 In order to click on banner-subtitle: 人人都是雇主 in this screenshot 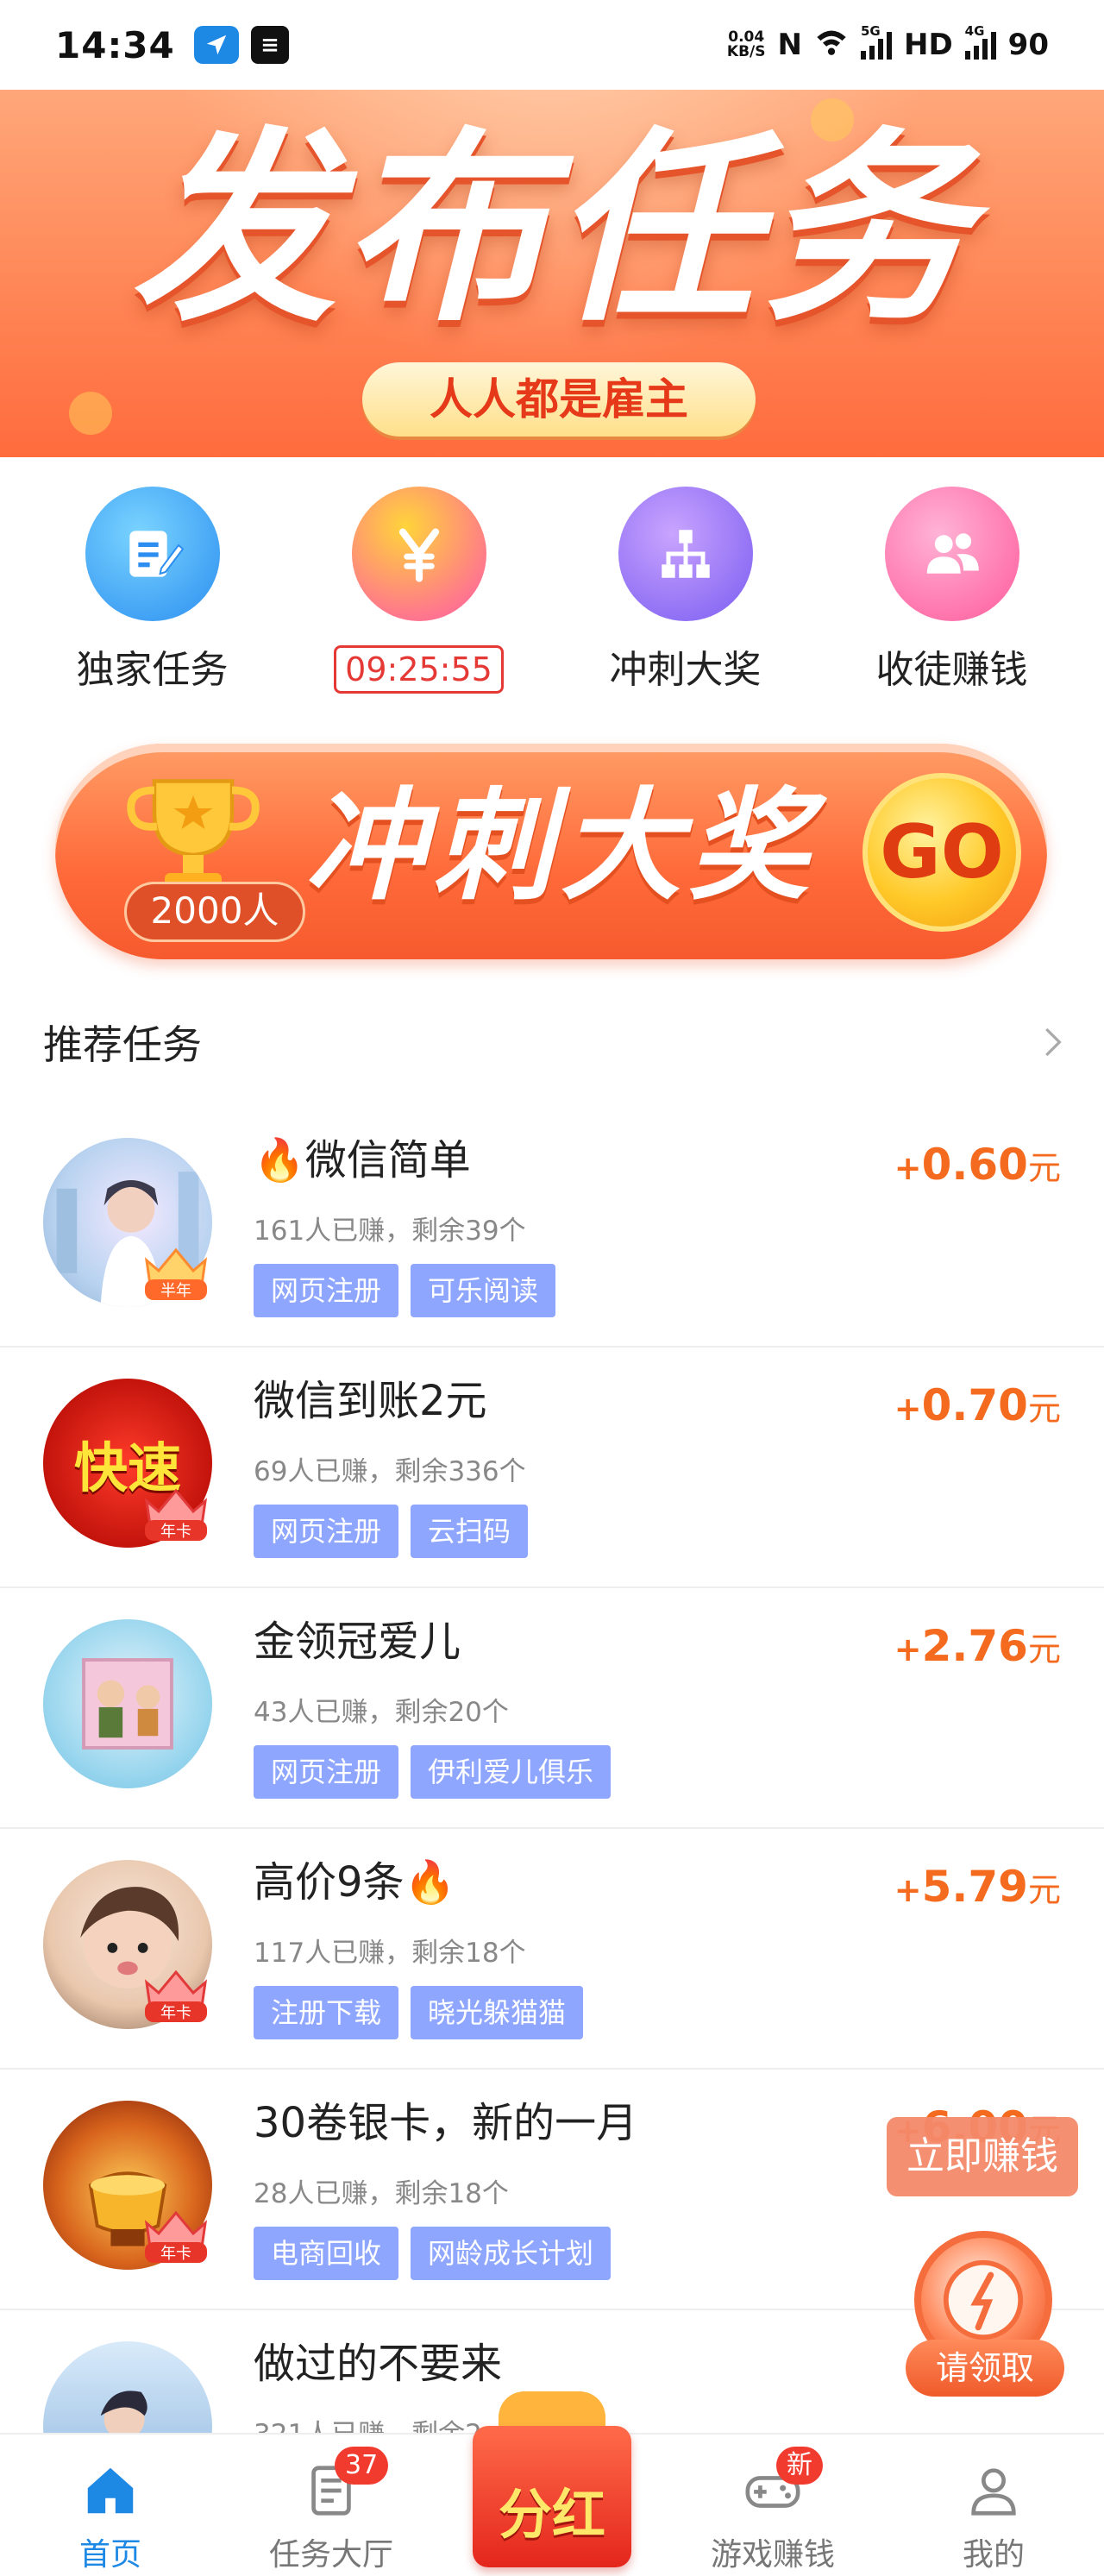, I will do `click(559, 399)`.